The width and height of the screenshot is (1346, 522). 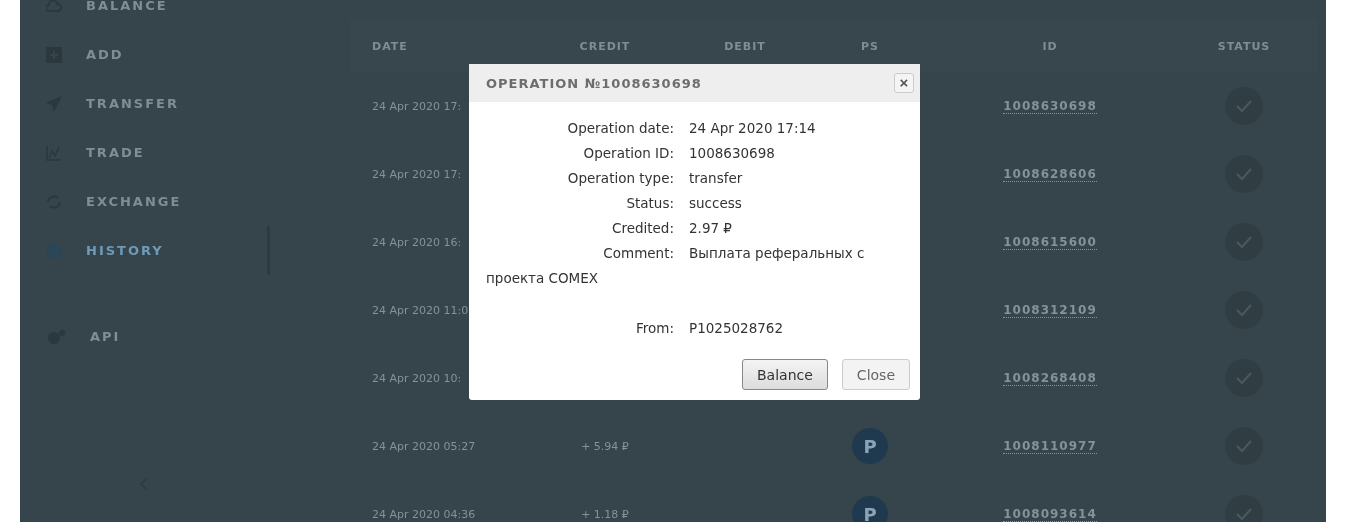 I want to click on column-header: DATE, so click(x=390, y=46).